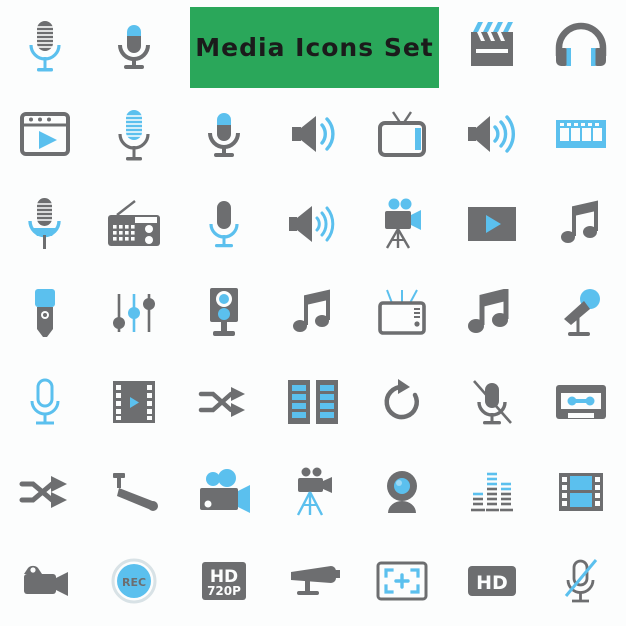 This screenshot has width=626, height=626. Describe the element at coordinates (133, 312) in the screenshot. I see `equalizer-sliders-icon` at that location.